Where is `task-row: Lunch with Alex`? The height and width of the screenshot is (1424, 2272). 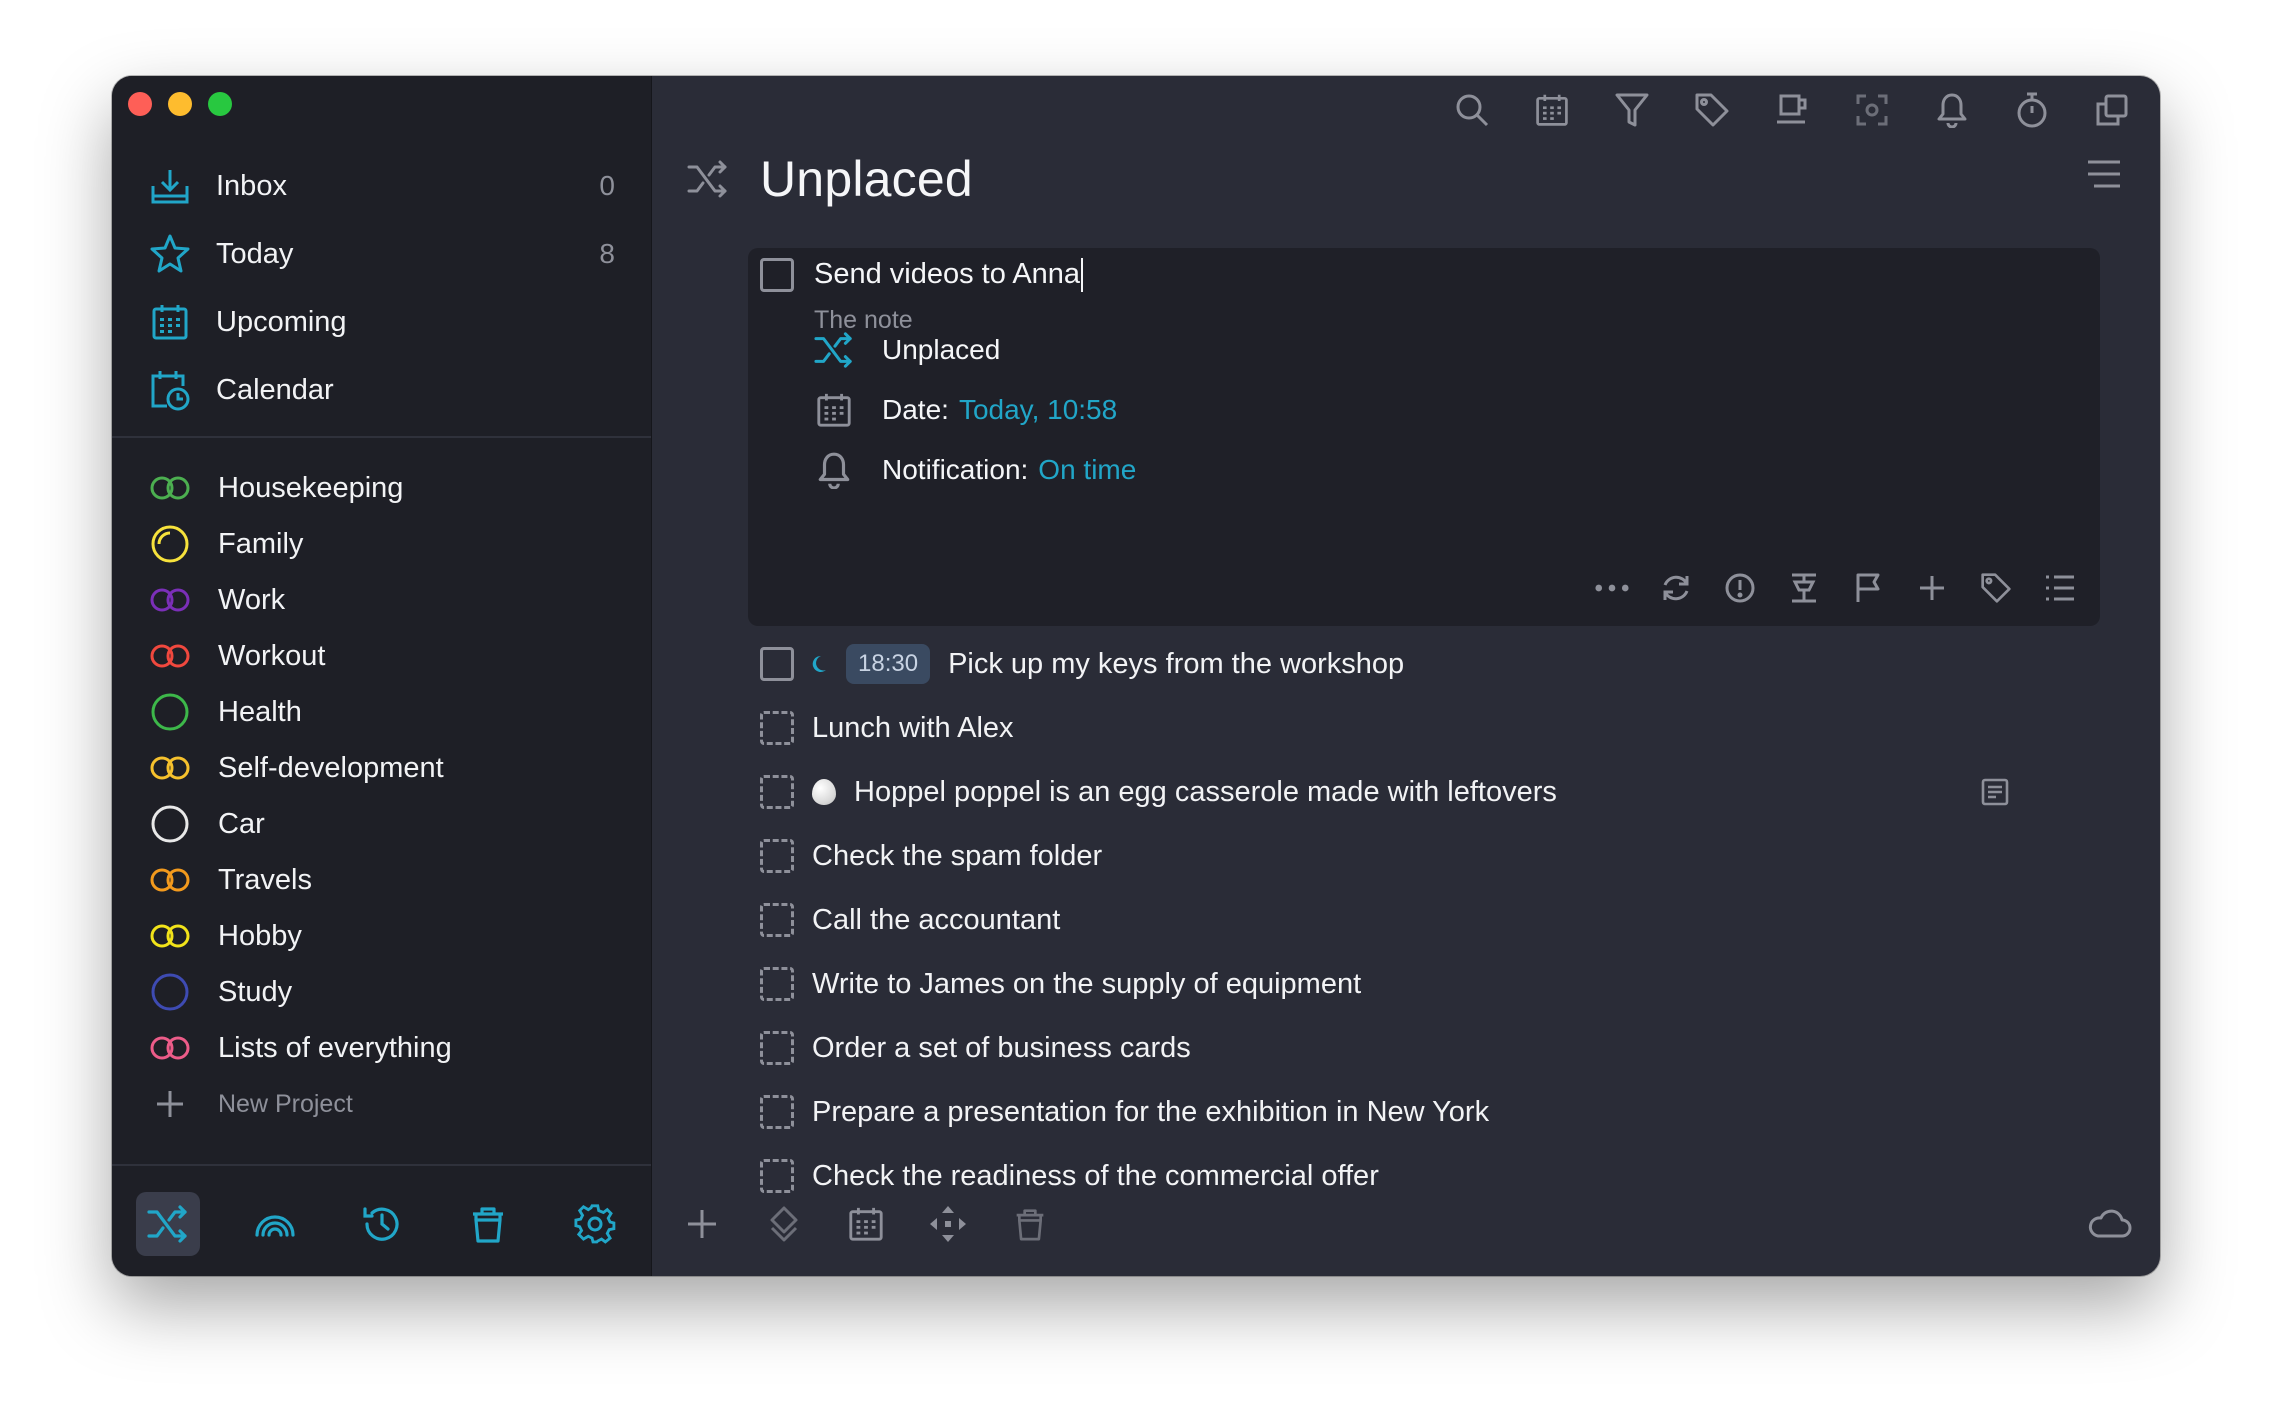 task-row: Lunch with Alex is located at coordinates (1414, 728).